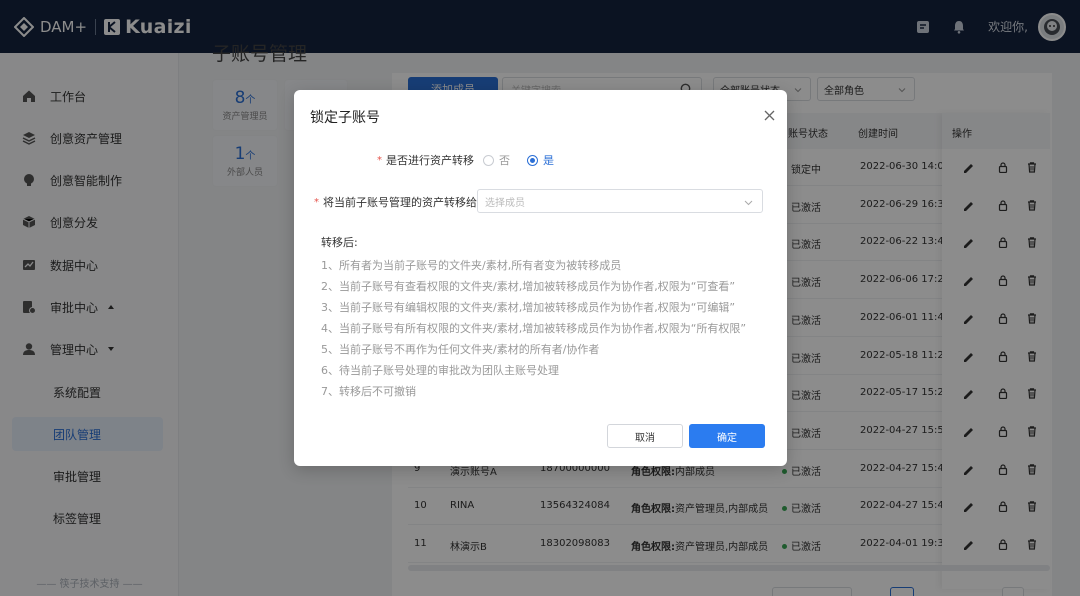 The image size is (1080, 596). What do you see at coordinates (400, 202) in the screenshot?
I see `transfer-target-label: 将当前子账号管理的资产转移给` at bounding box center [400, 202].